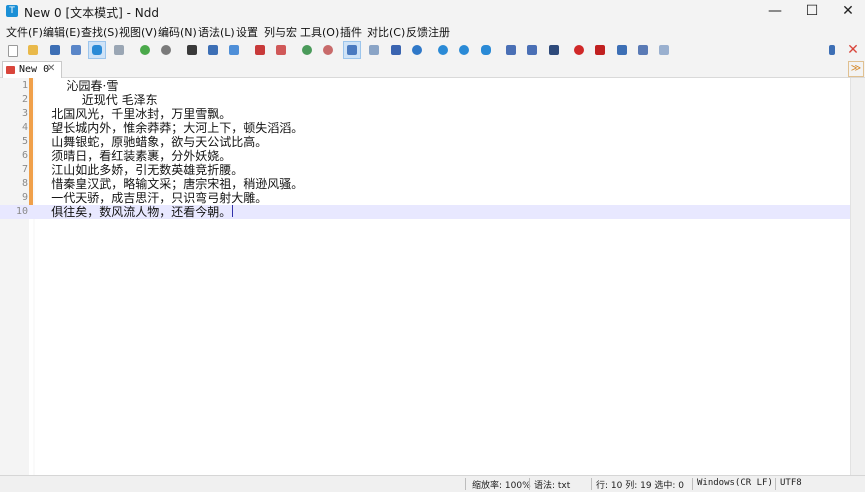 The width and height of the screenshot is (865, 492). What do you see at coordinates (425, 128) in the screenshot?
I see `editor-line: 4 望长城内外，惟余莽莽；大河上下，顿失滔滔。` at bounding box center [425, 128].